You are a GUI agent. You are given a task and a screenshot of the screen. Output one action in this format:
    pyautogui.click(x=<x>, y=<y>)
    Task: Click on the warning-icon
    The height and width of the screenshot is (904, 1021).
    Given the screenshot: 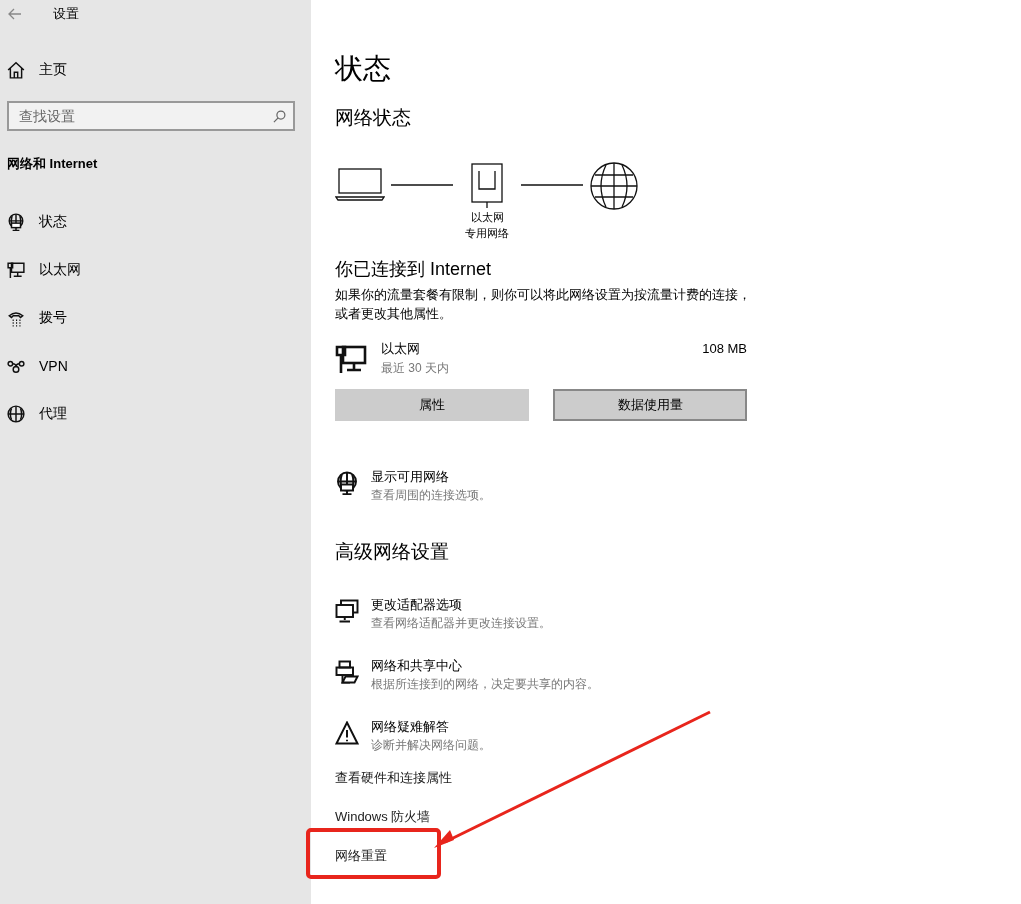 What is the action you would take?
    pyautogui.click(x=347, y=733)
    